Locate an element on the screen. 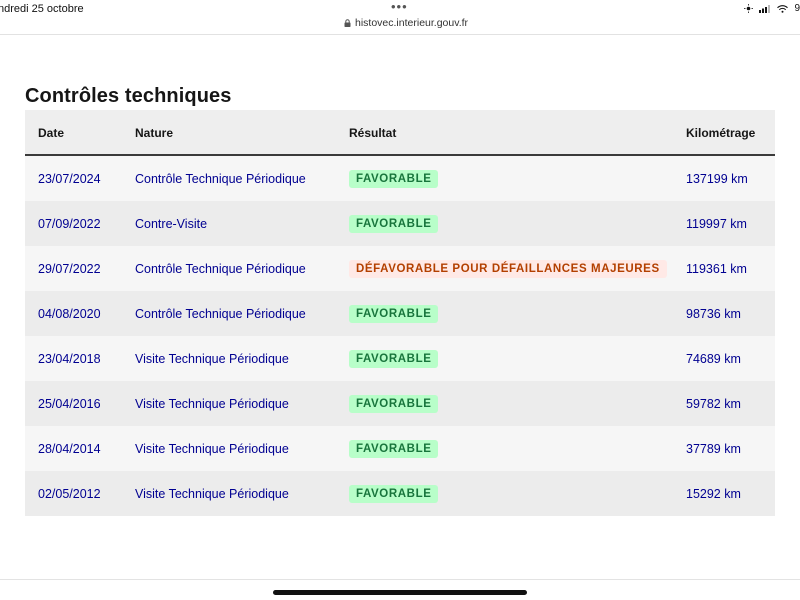 The image size is (800, 600). cell-date: 23/04/2018 is located at coordinates (69, 358).